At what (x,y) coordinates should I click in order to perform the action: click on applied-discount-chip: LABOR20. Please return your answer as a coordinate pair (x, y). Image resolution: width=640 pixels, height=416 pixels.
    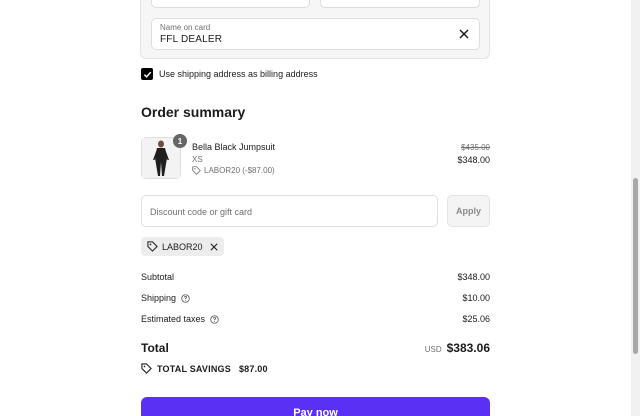
    Looking at the image, I should click on (182, 246).